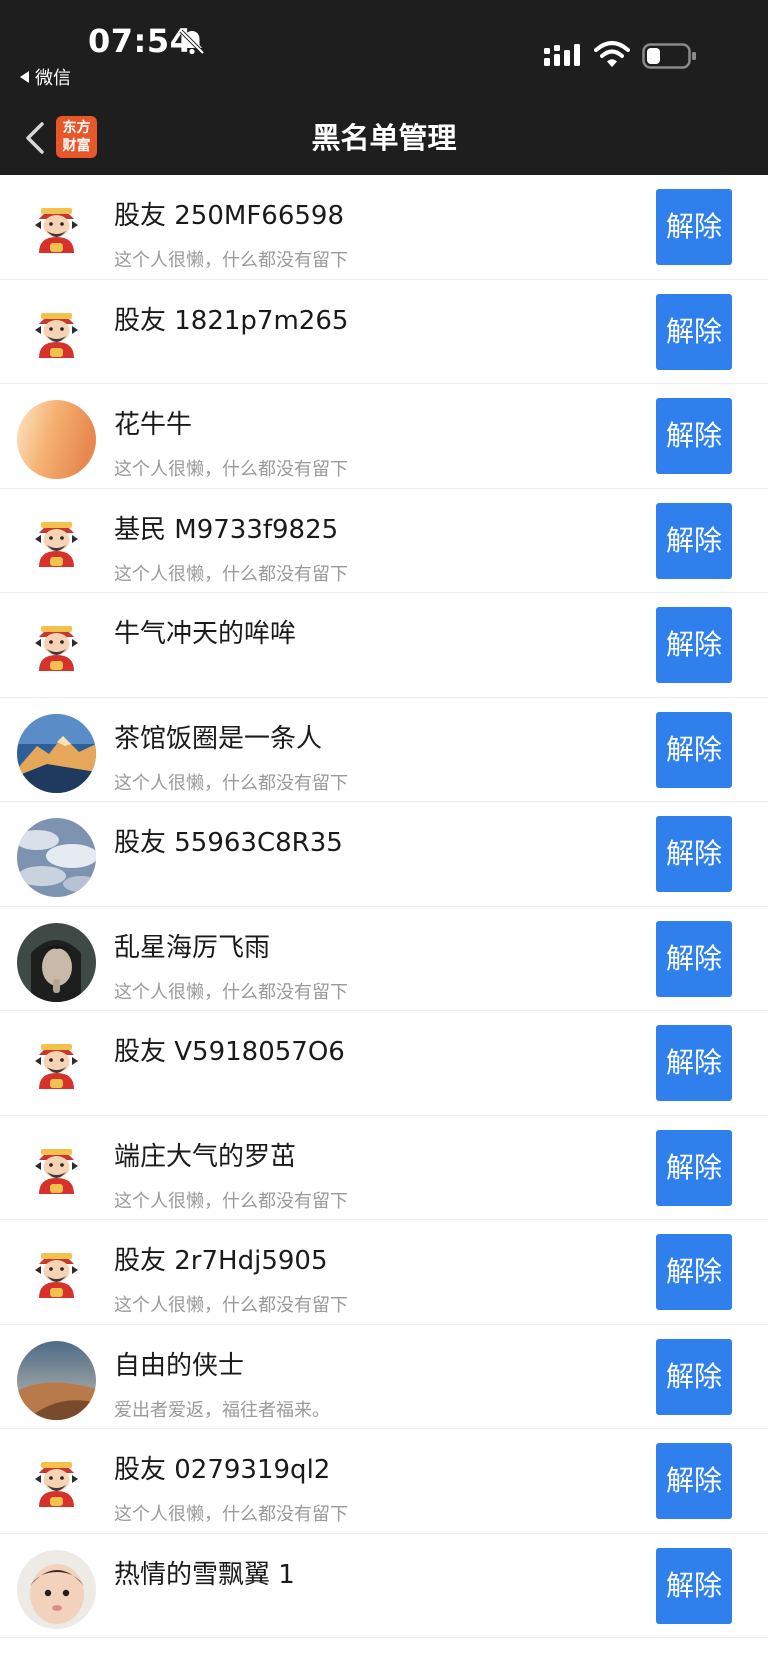 The height and width of the screenshot is (1669, 768). I want to click on list-item: 牛气冲天的哞哞 解除, so click(384, 645).